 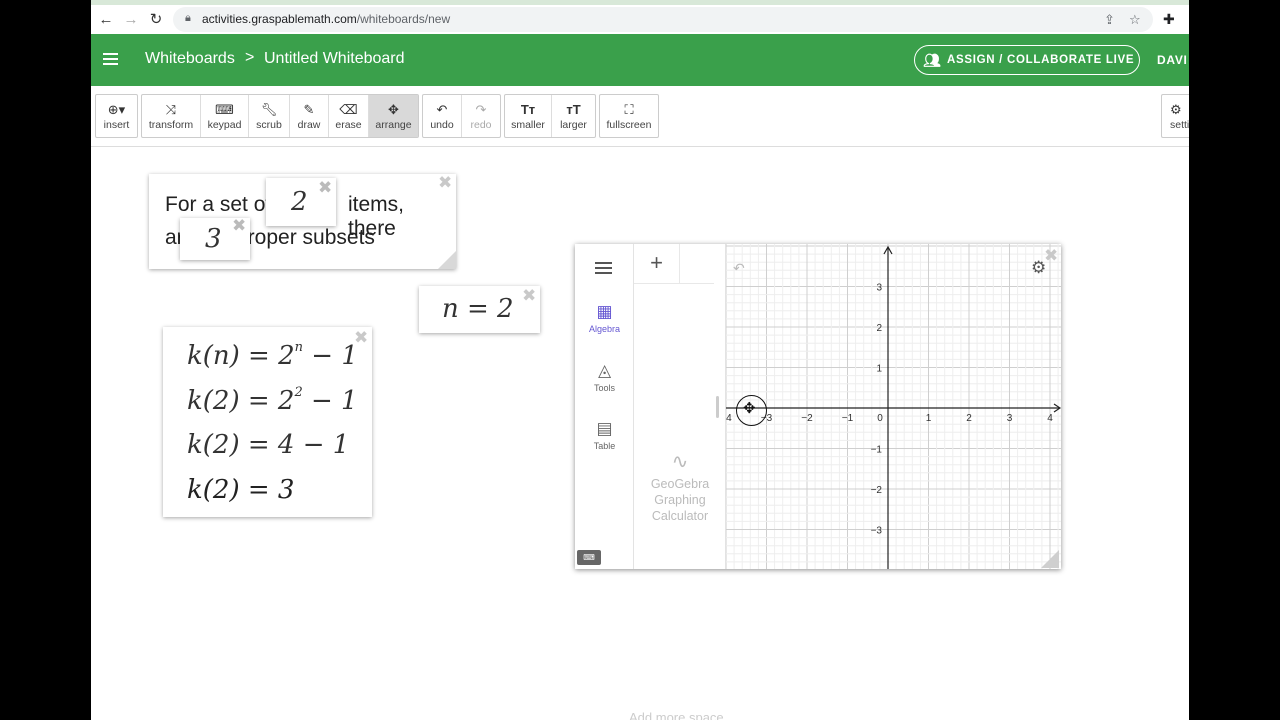 What do you see at coordinates (629, 109) in the screenshot?
I see `fullscreen-icon: ⛶` at bounding box center [629, 109].